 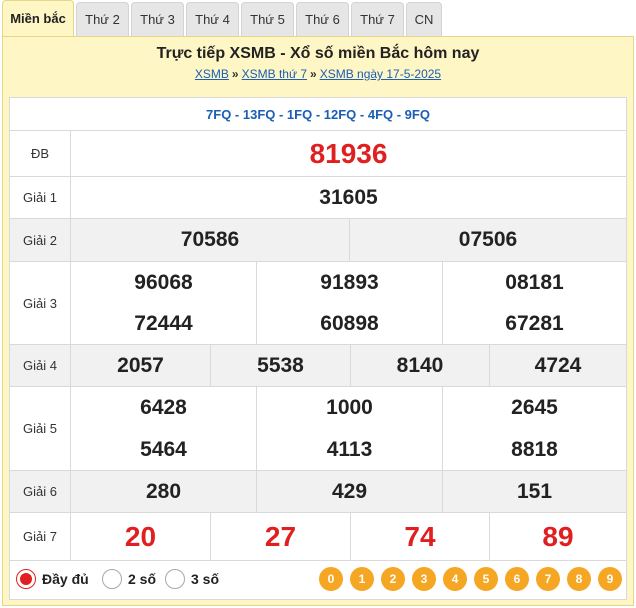 What do you see at coordinates (205, 579) in the screenshot?
I see `option-three-label: 3 số` at bounding box center [205, 579].